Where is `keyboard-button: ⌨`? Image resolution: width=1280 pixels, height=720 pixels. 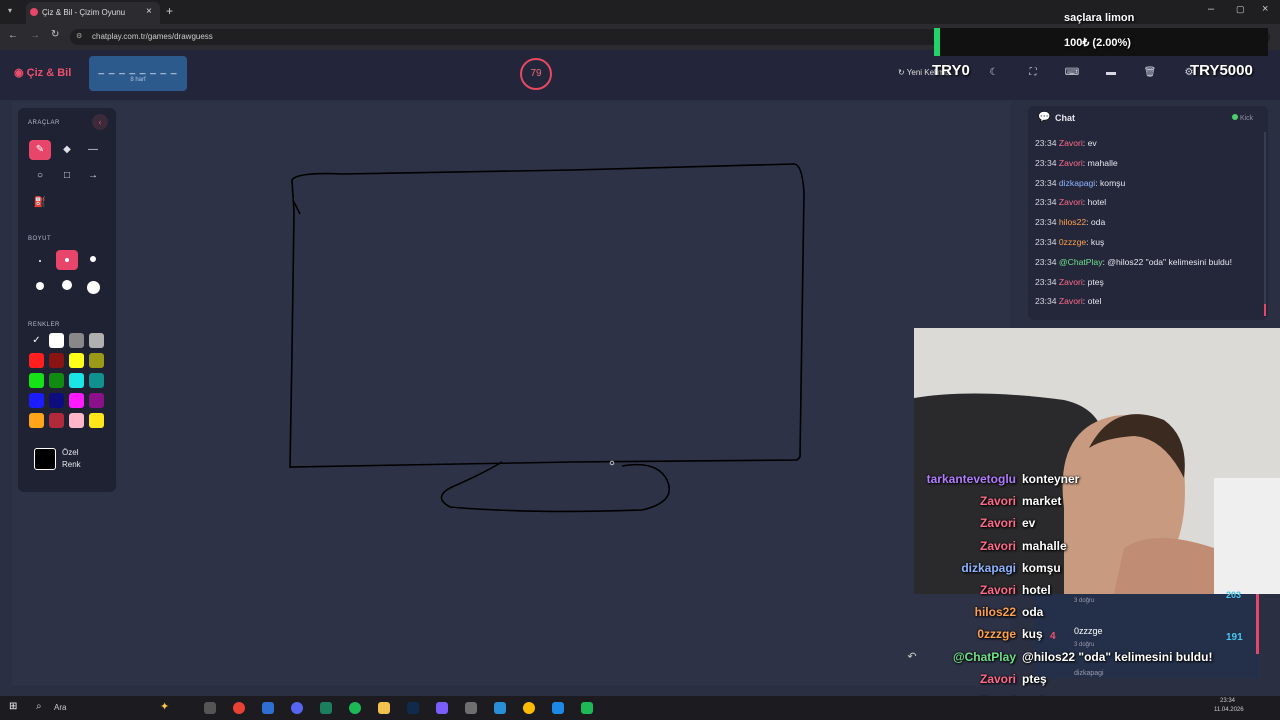
keyboard-button: ⌨ is located at coordinates (1072, 73).